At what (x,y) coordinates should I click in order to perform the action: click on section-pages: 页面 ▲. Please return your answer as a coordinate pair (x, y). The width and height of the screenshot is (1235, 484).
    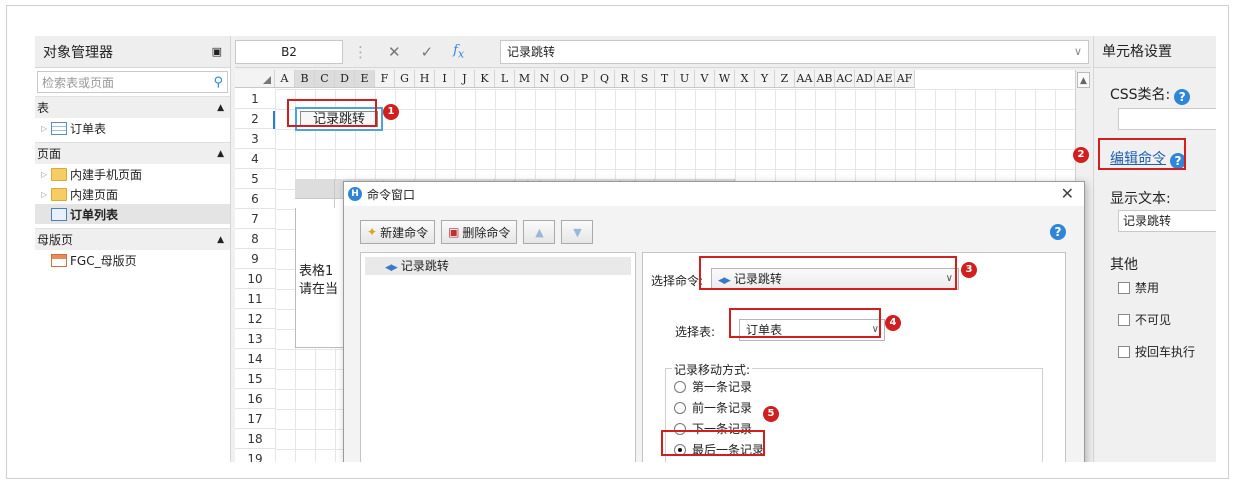
    Looking at the image, I should click on (132, 153).